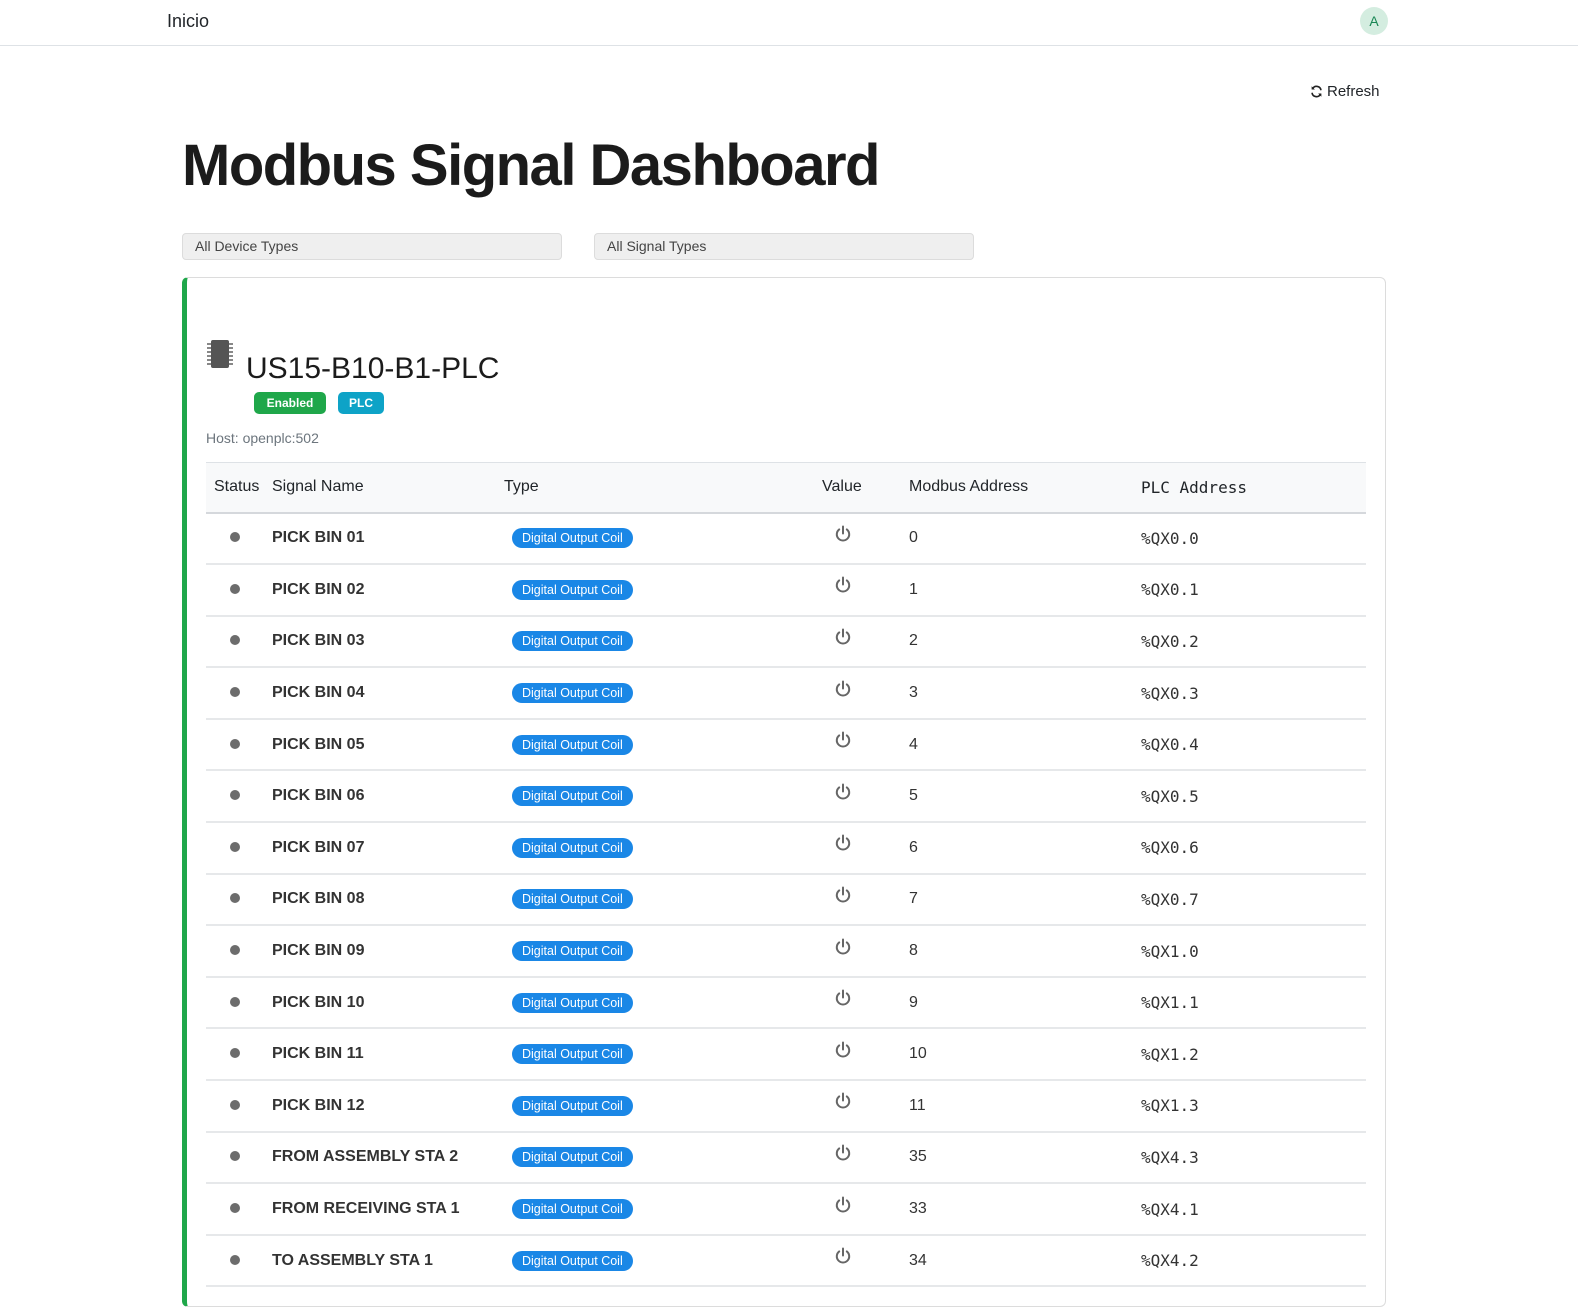  What do you see at coordinates (290, 403) in the screenshot?
I see `enabled-badge: Enabled` at bounding box center [290, 403].